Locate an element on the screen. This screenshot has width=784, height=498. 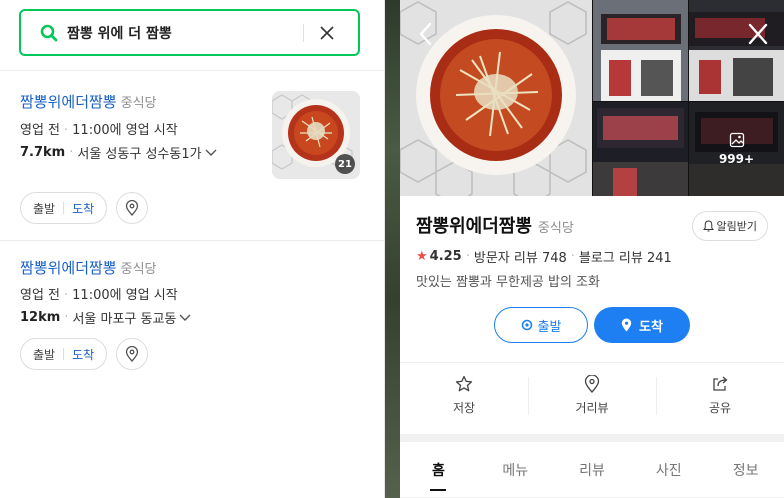
search-icon is located at coordinates (49, 32).